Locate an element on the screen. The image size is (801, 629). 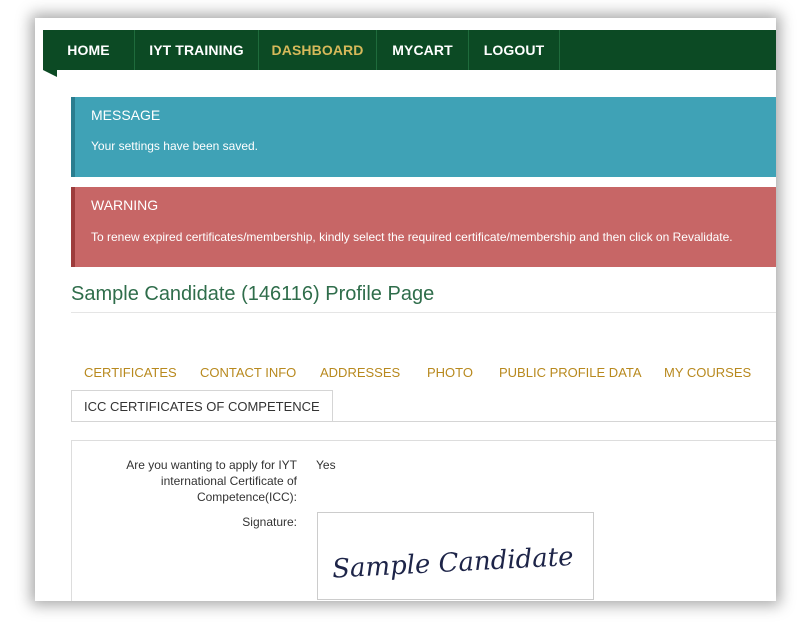
apply-icc-label-line1: Are you wanting to apply for IYT is located at coordinates (211, 465).